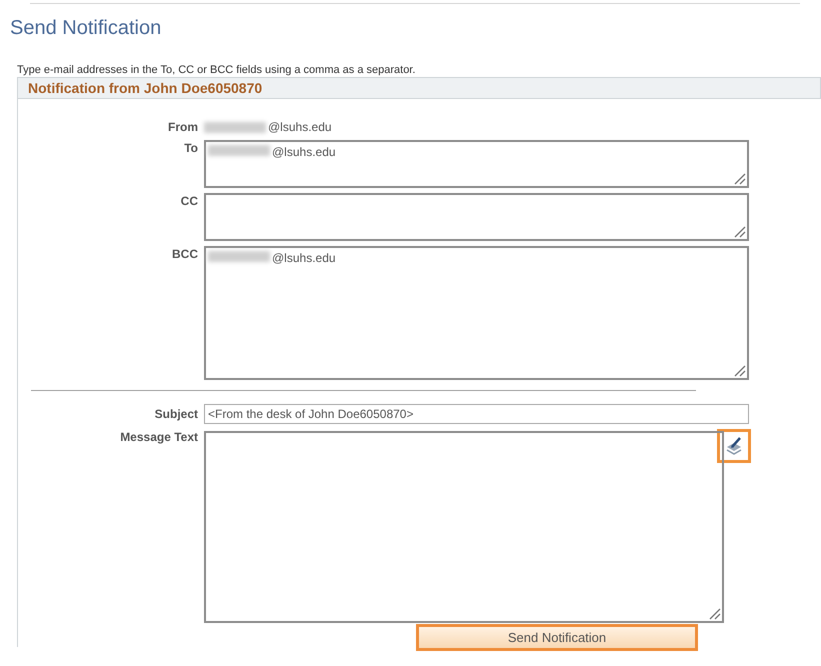 Image resolution: width=821 pixels, height=666 pixels. What do you see at coordinates (734, 446) in the screenshot?
I see `spell-check-icon` at bounding box center [734, 446].